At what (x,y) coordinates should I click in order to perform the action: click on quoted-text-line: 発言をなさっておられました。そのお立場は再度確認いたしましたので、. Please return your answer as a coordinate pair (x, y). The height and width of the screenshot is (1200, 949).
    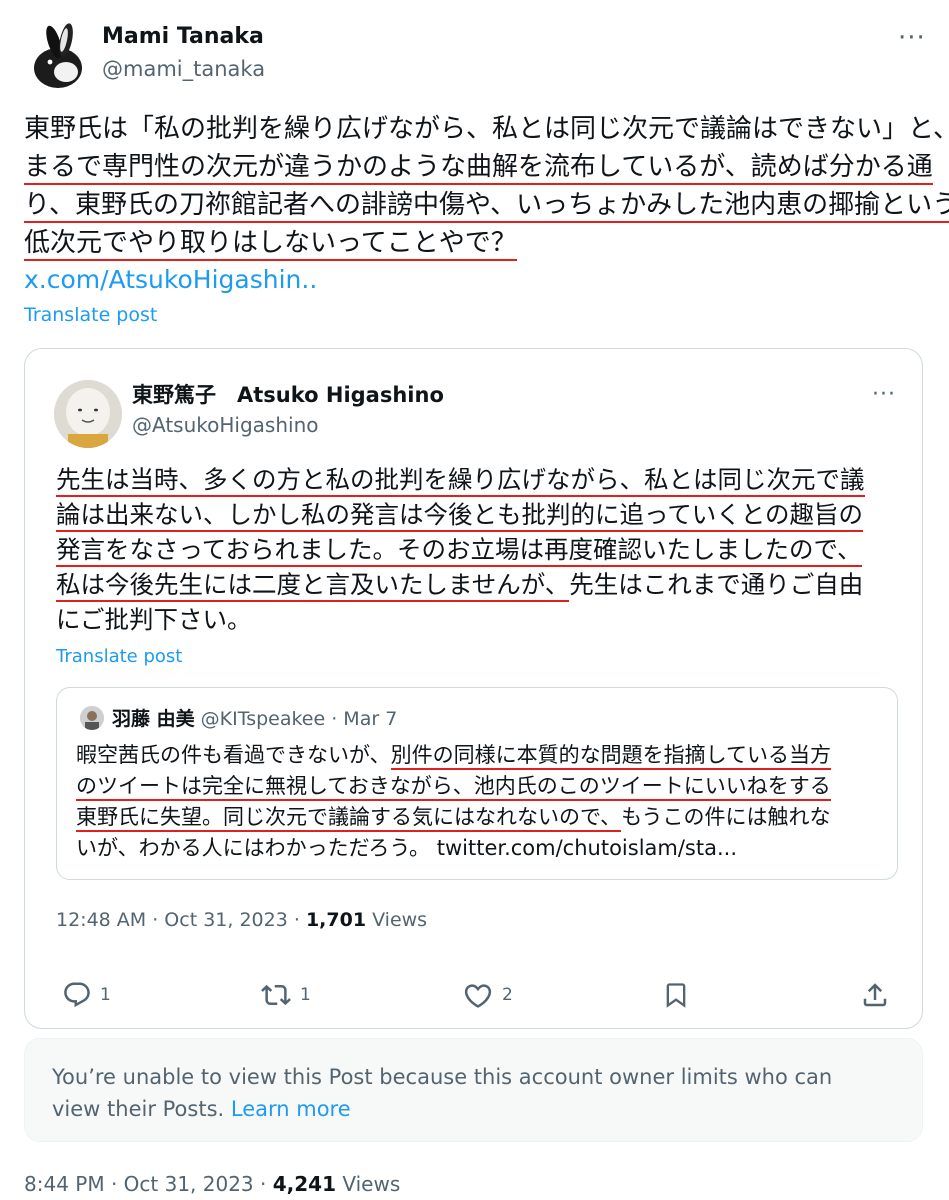
    Looking at the image, I should click on (459, 549).